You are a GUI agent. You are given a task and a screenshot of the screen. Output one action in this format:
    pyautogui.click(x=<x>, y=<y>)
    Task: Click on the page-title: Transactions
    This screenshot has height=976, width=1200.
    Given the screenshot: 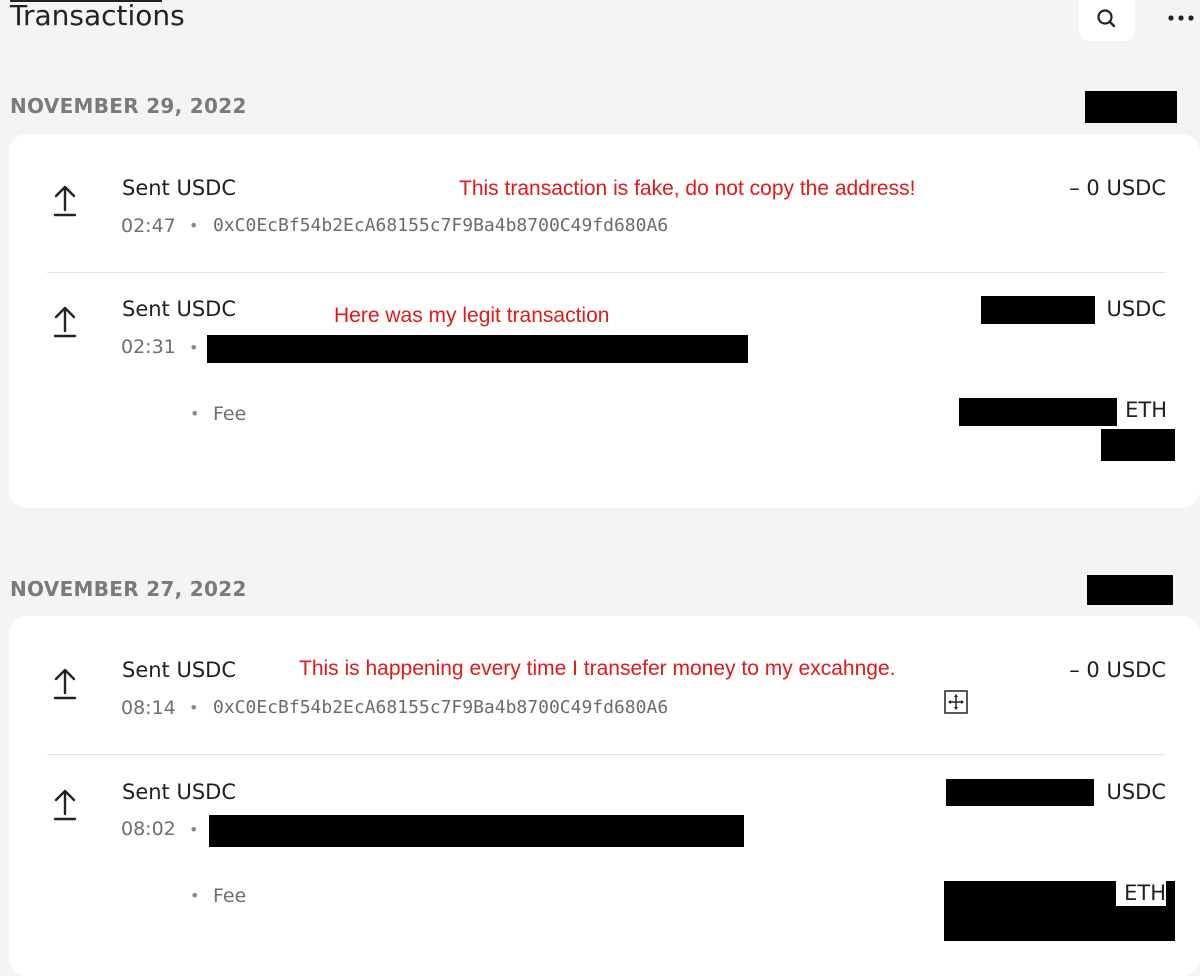 What is the action you would take?
    pyautogui.click(x=97, y=16)
    